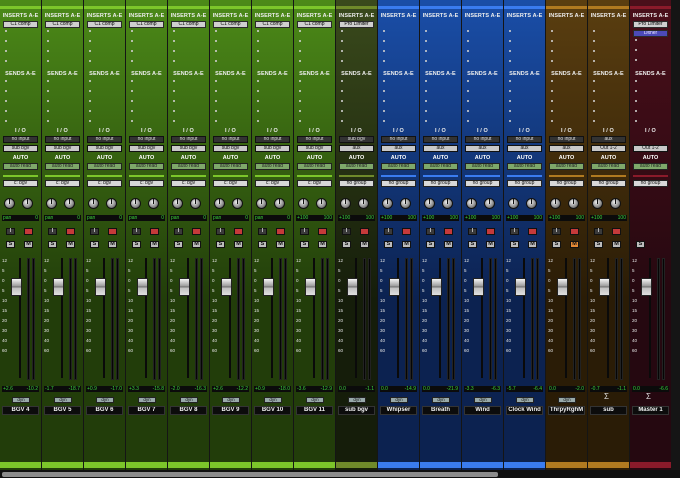 Image resolution: width=680 pixels, height=478 pixels. I want to click on horizontal-scrollbar, so click(340, 474).